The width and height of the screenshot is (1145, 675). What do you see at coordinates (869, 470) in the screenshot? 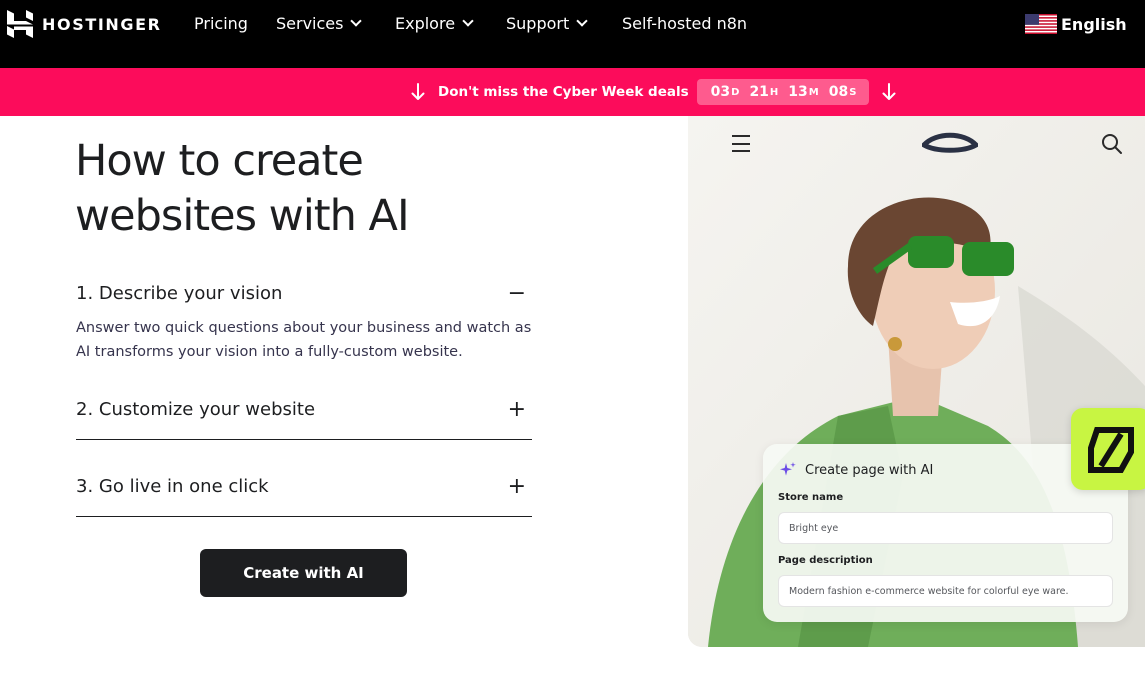
I see `card-title-text: Create page with AI` at bounding box center [869, 470].